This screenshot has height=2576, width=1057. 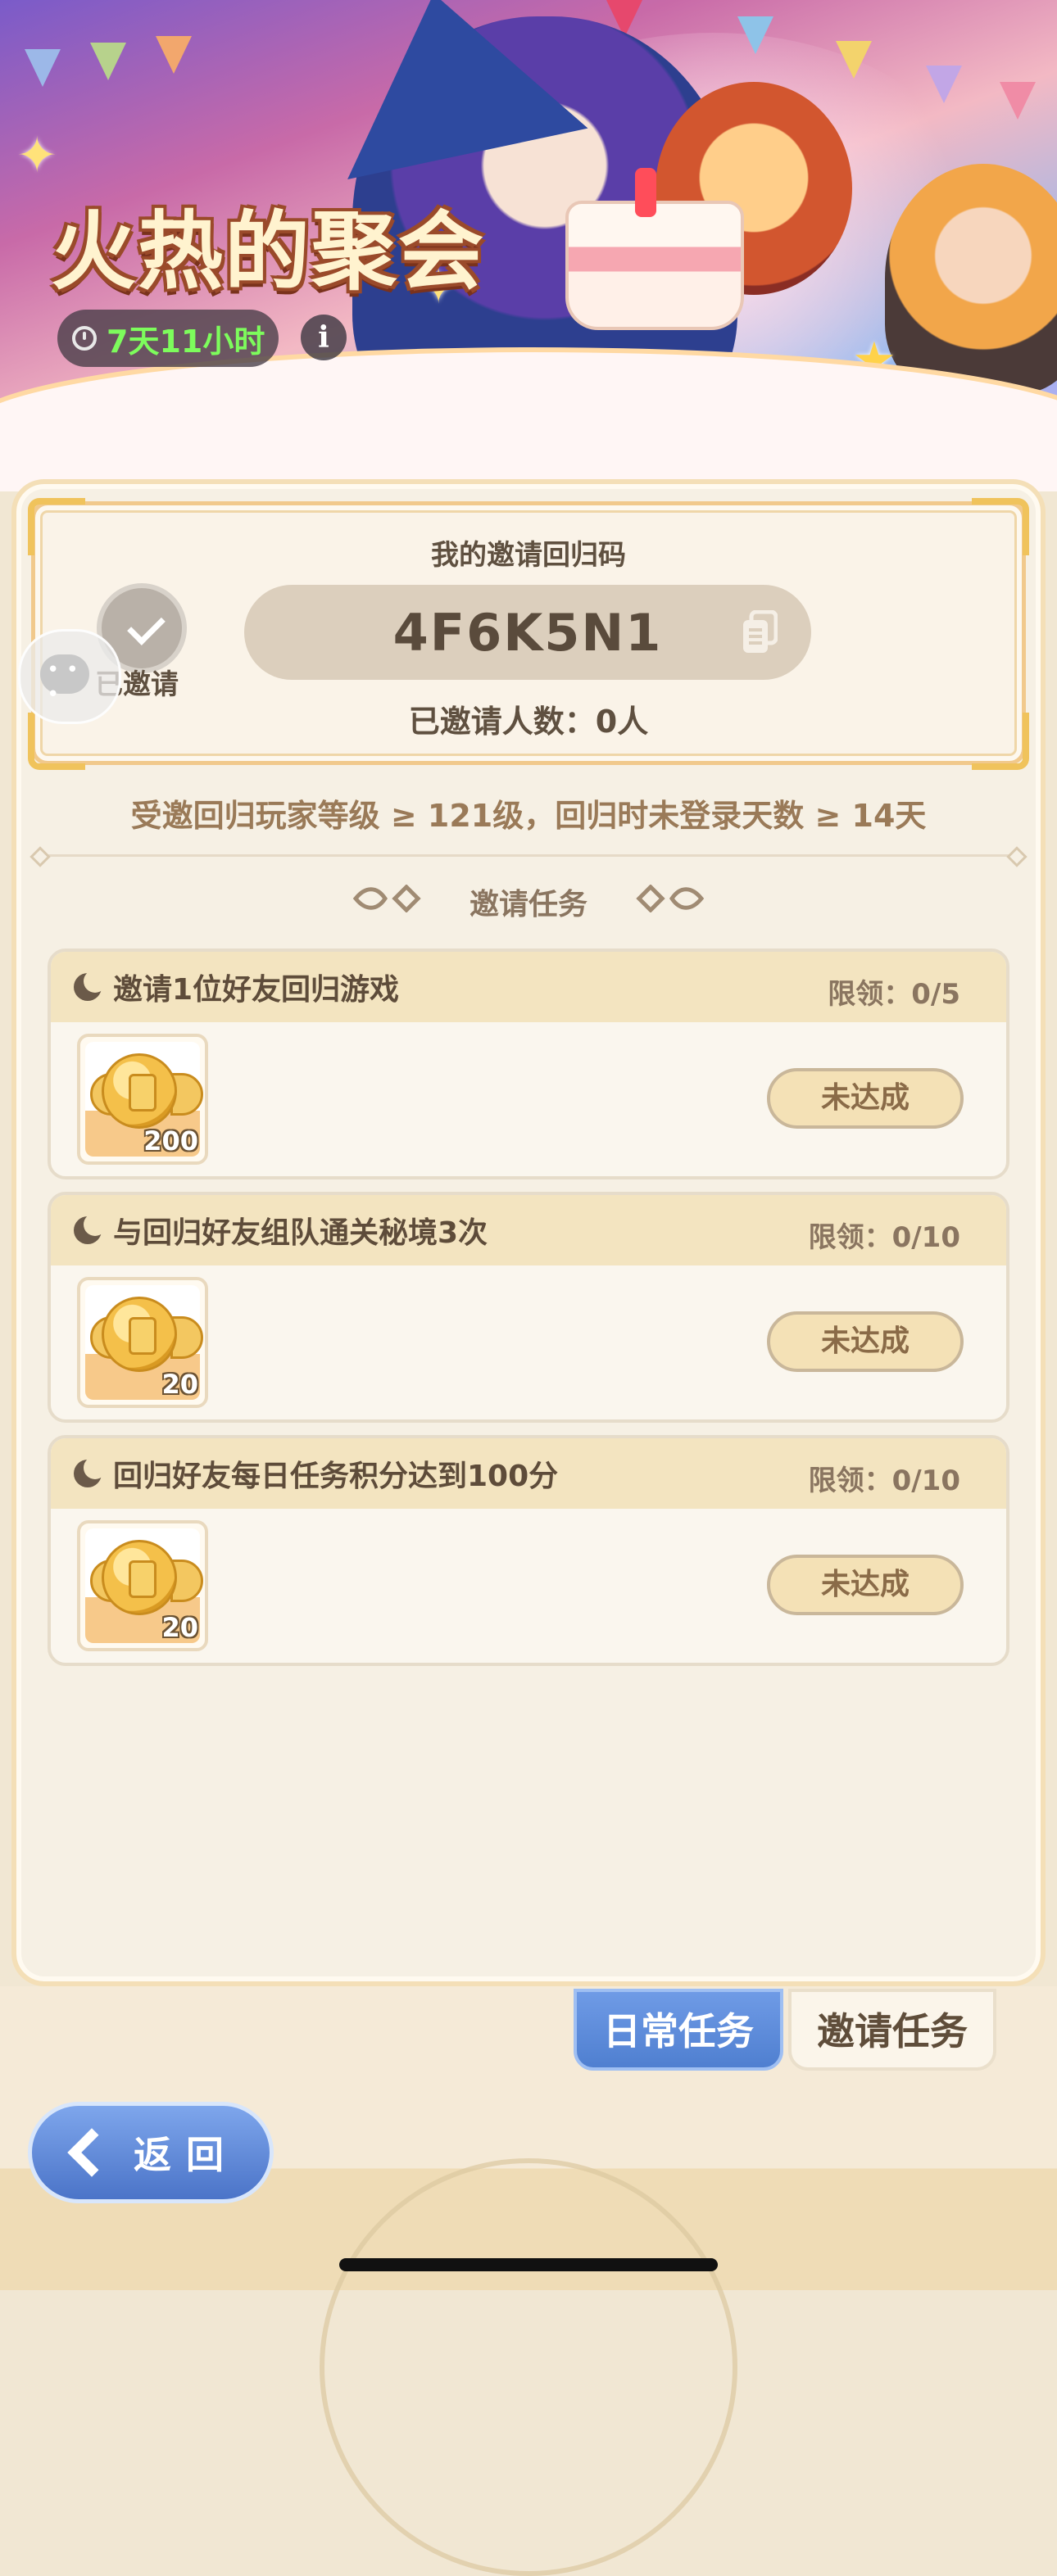 I want to click on chat-float-button, so click(x=69, y=676).